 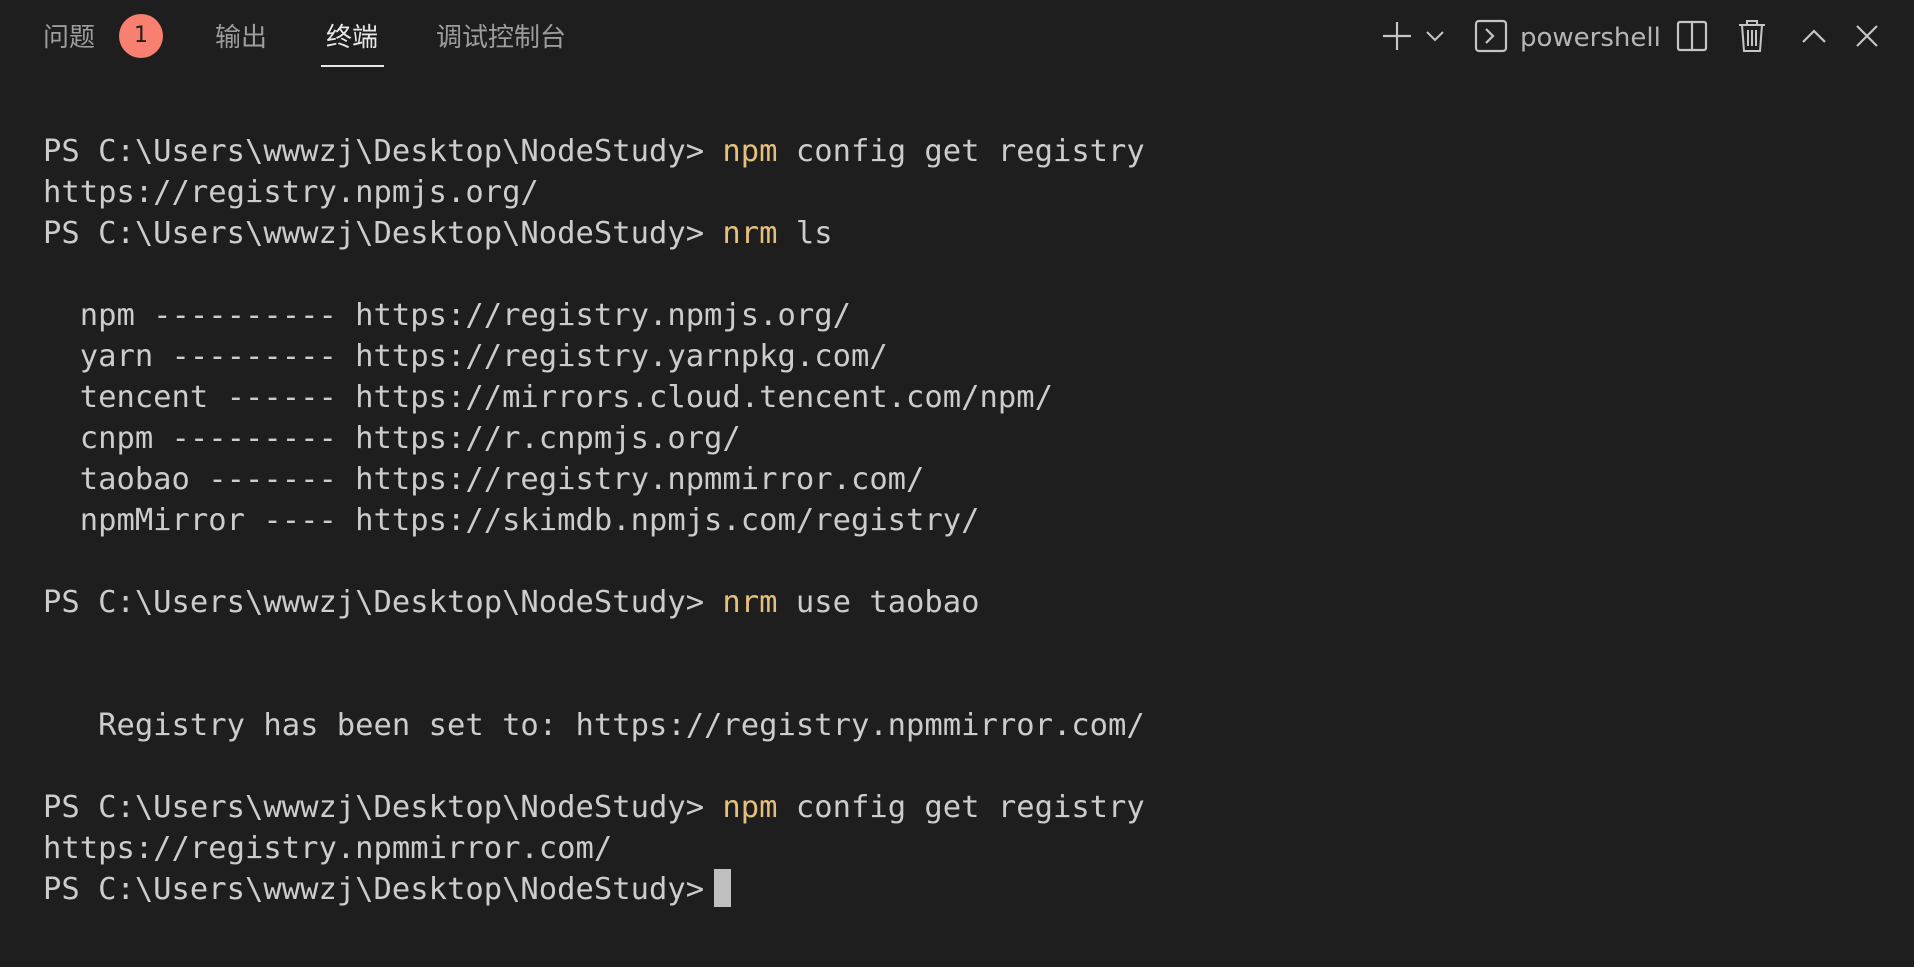 I want to click on terminal-current-line: PS C:\Users\wwwzj\Desktop\NodeStudy>, so click(x=963, y=889).